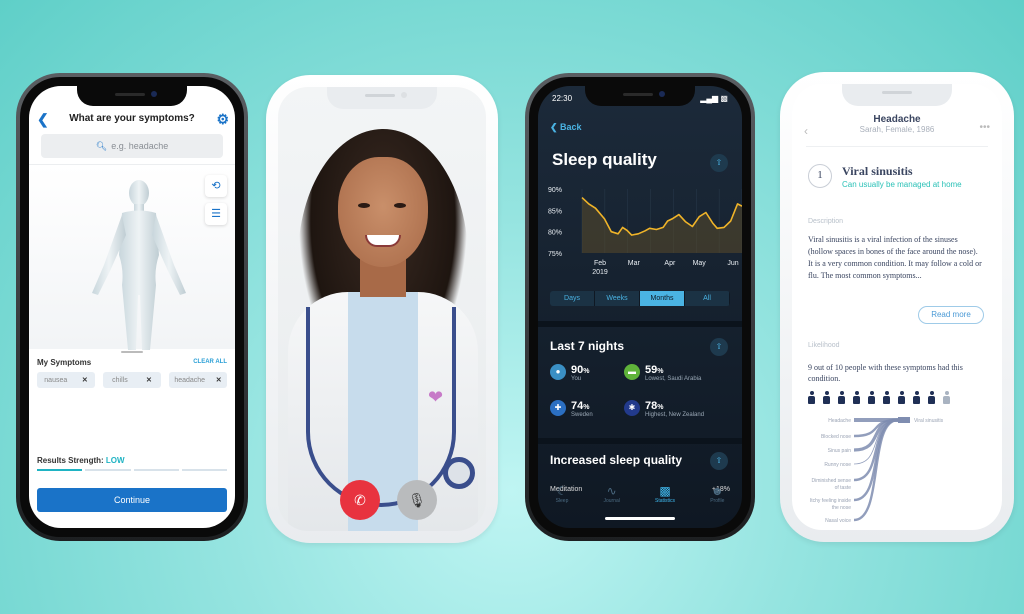 The image size is (1024, 614). Describe the element at coordinates (580, 406) in the screenshot. I see `stat-value: 74%` at that location.